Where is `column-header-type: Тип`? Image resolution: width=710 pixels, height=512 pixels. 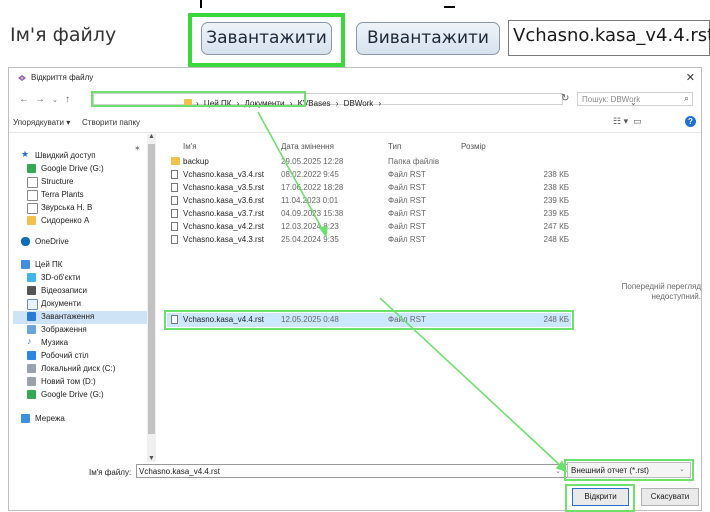 column-header-type: Тип is located at coordinates (394, 146).